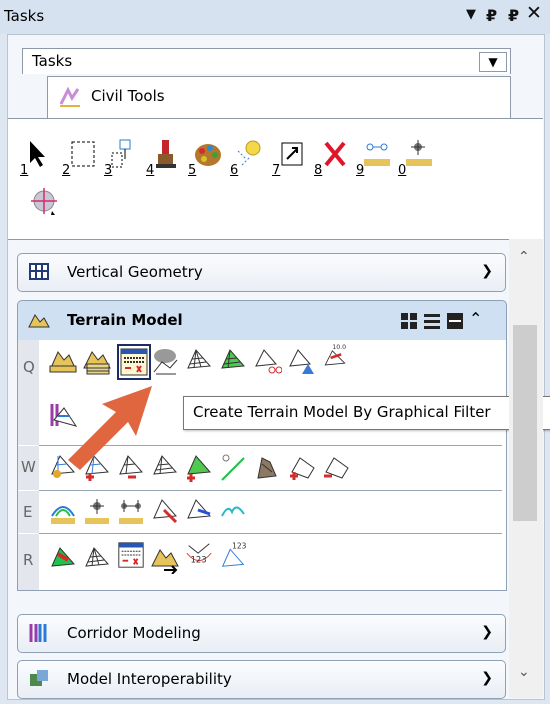  I want to click on measure-tool: 9, so click(373, 159).